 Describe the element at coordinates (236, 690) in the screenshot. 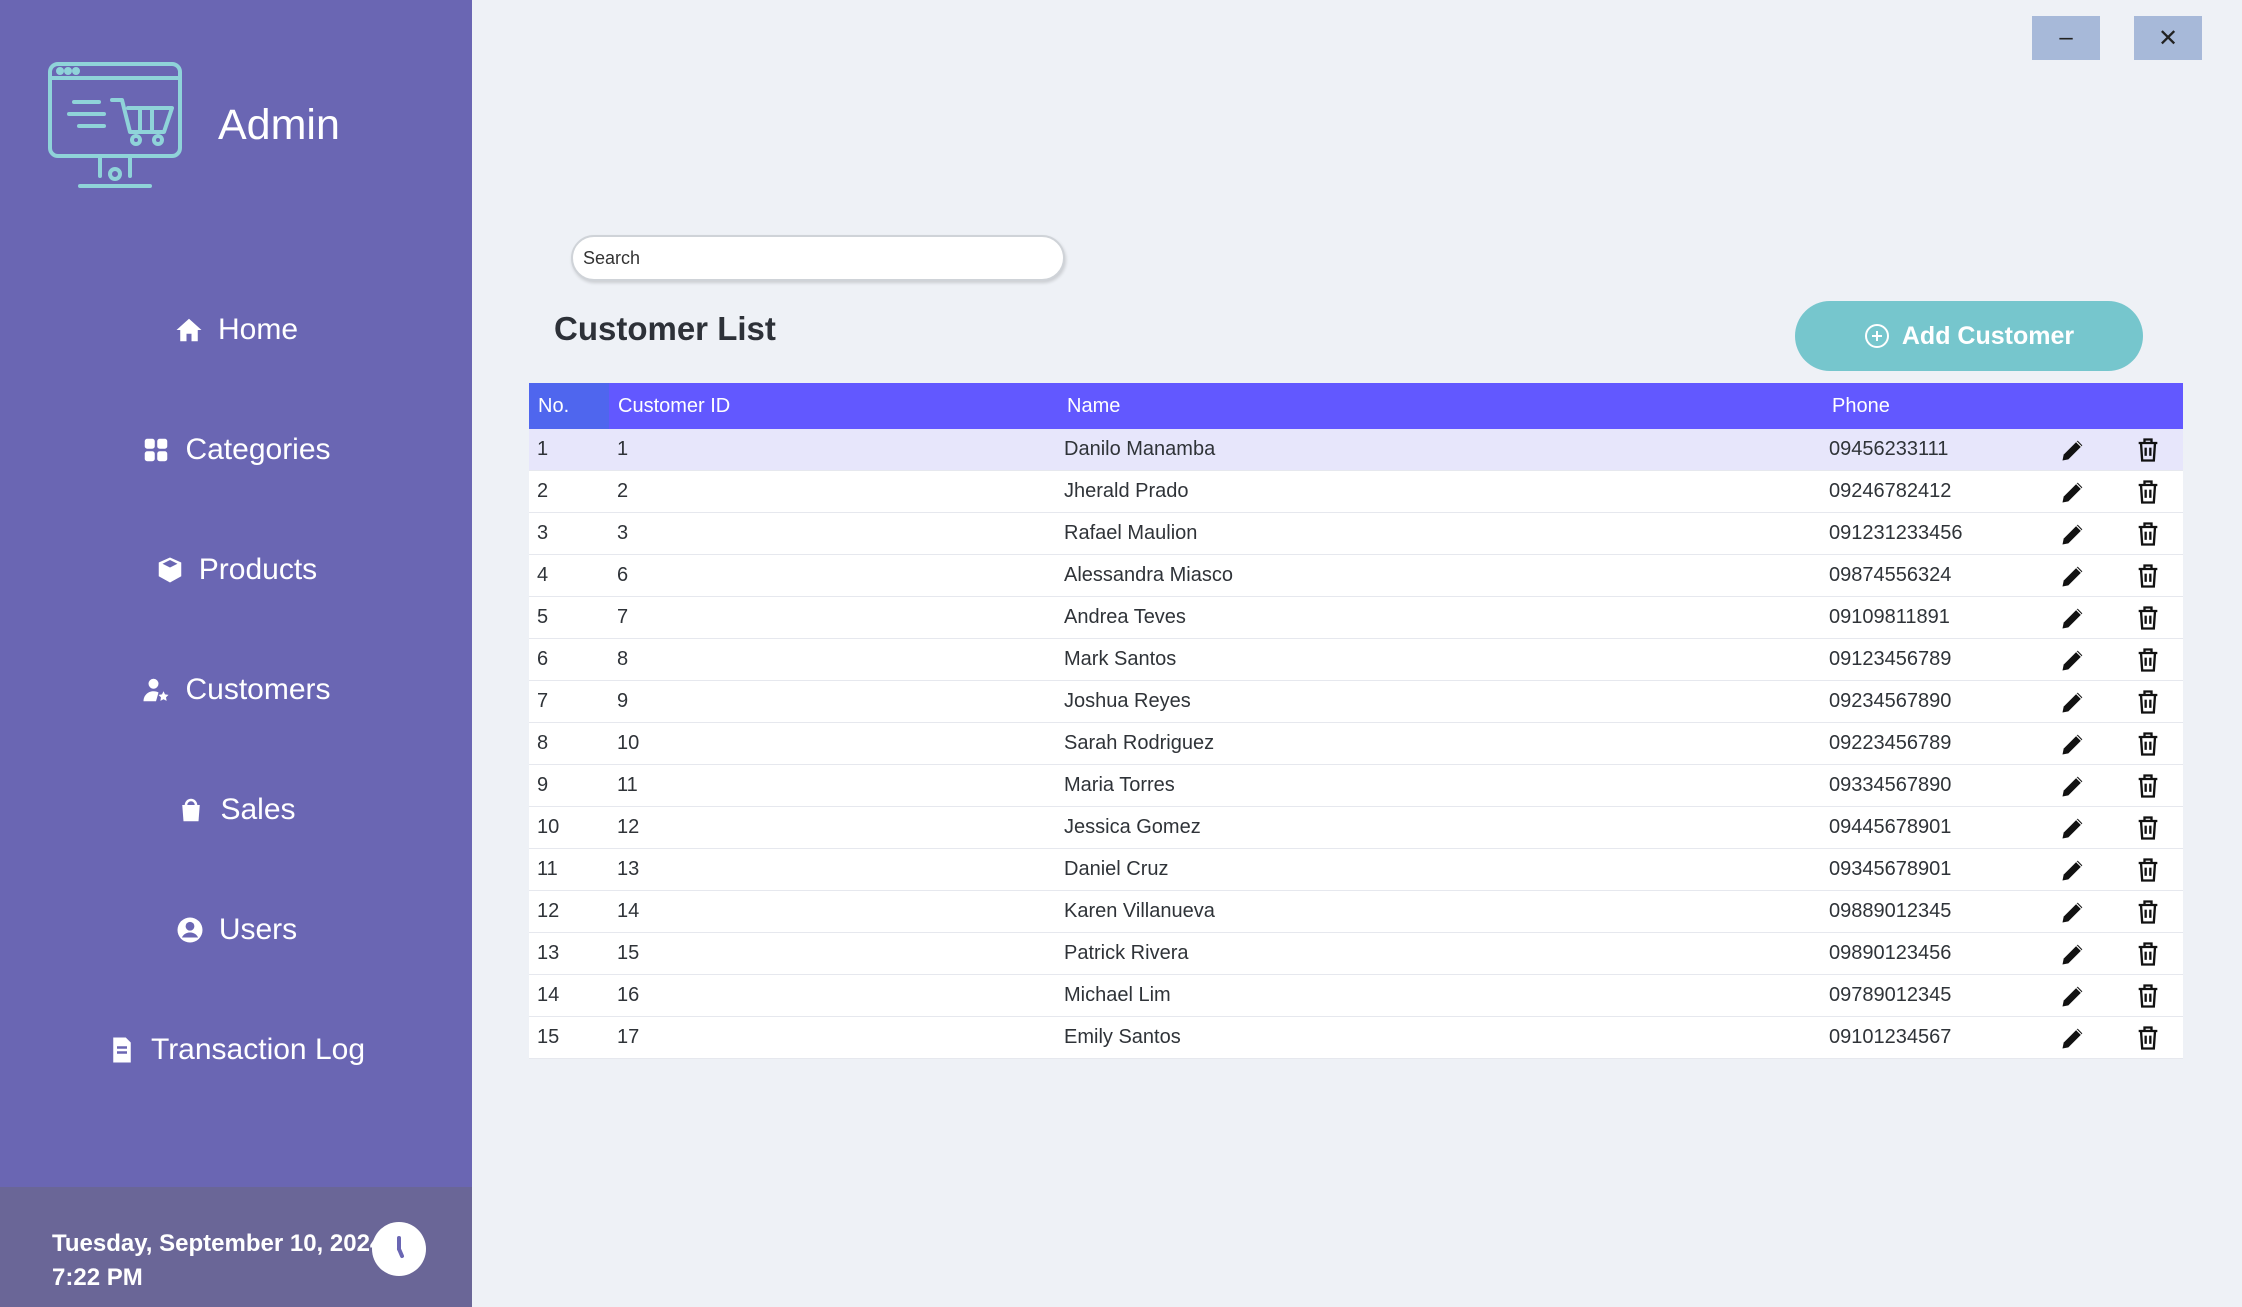

I see `sidebar-item-customers: Customers` at that location.